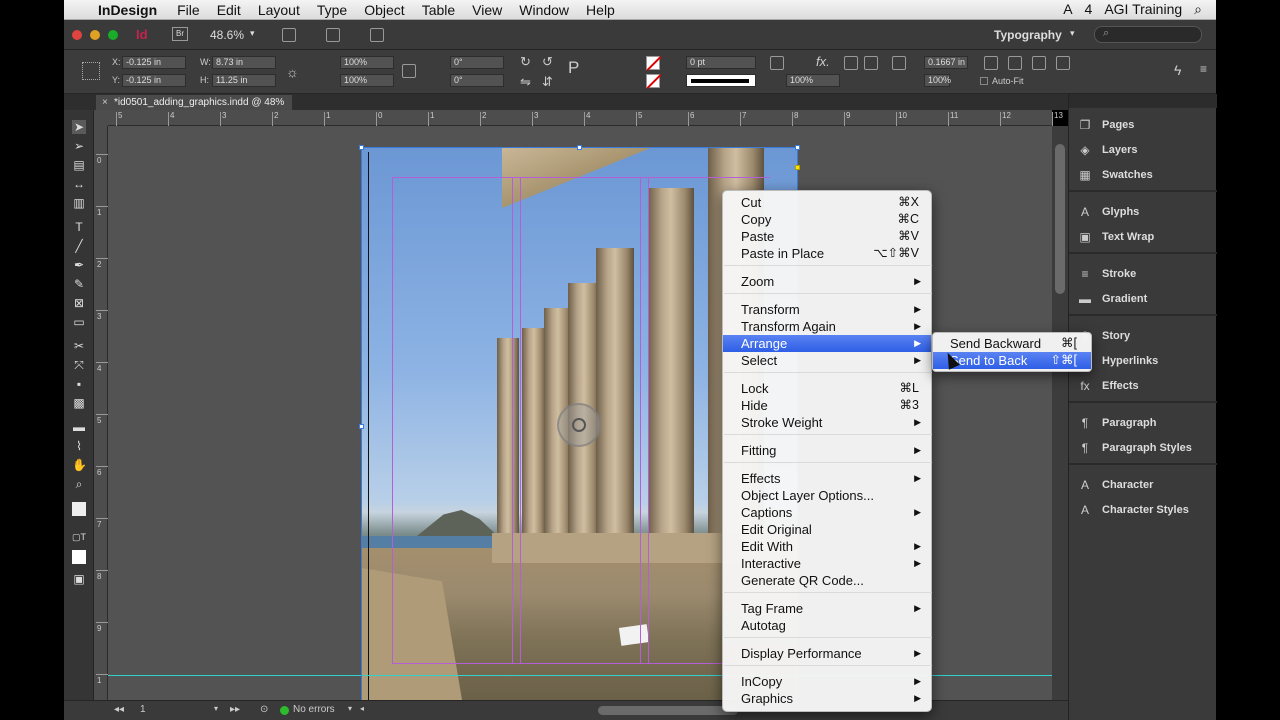  Describe the element at coordinates (827, 360) in the screenshot. I see `menu-item-select: Select ▶` at that location.